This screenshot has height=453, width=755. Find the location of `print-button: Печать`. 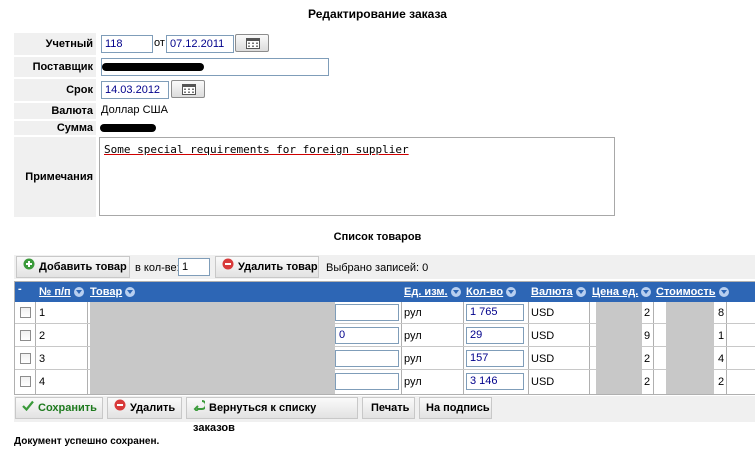

print-button: Печать is located at coordinates (388, 408).